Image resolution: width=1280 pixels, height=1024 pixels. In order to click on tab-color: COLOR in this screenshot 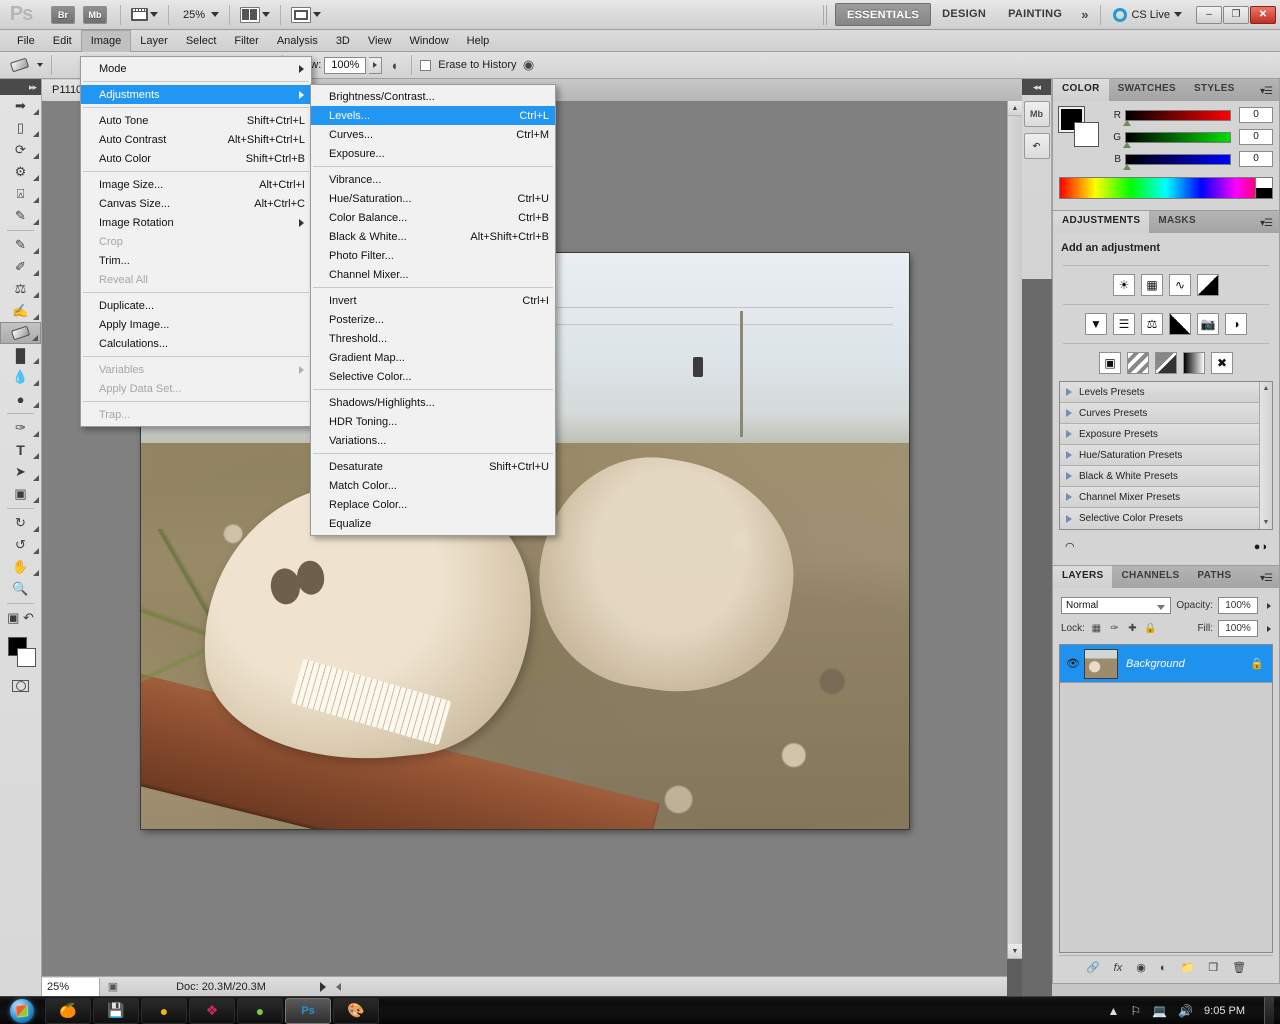, I will do `click(1081, 90)`.